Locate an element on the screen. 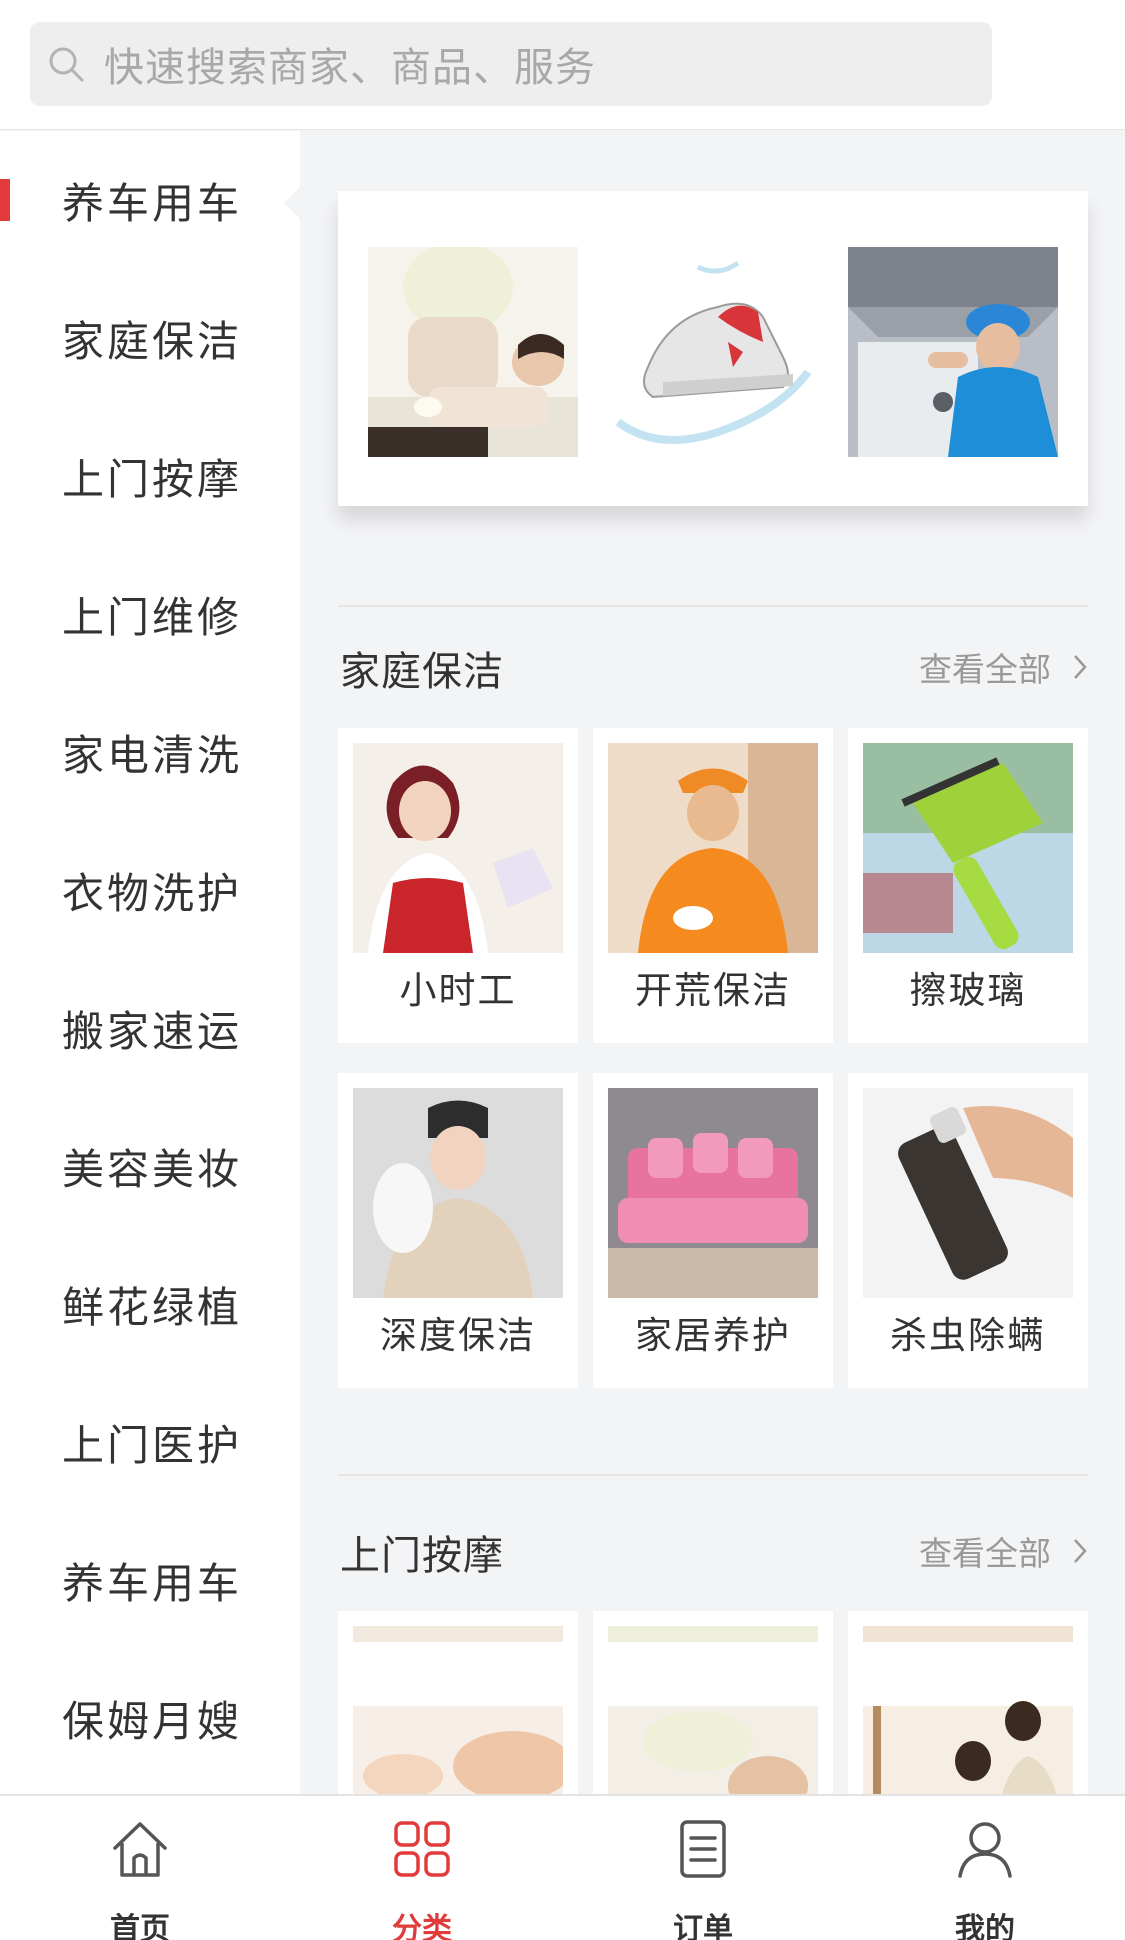  service-label: 擦玻璃 is located at coordinates (968, 990).